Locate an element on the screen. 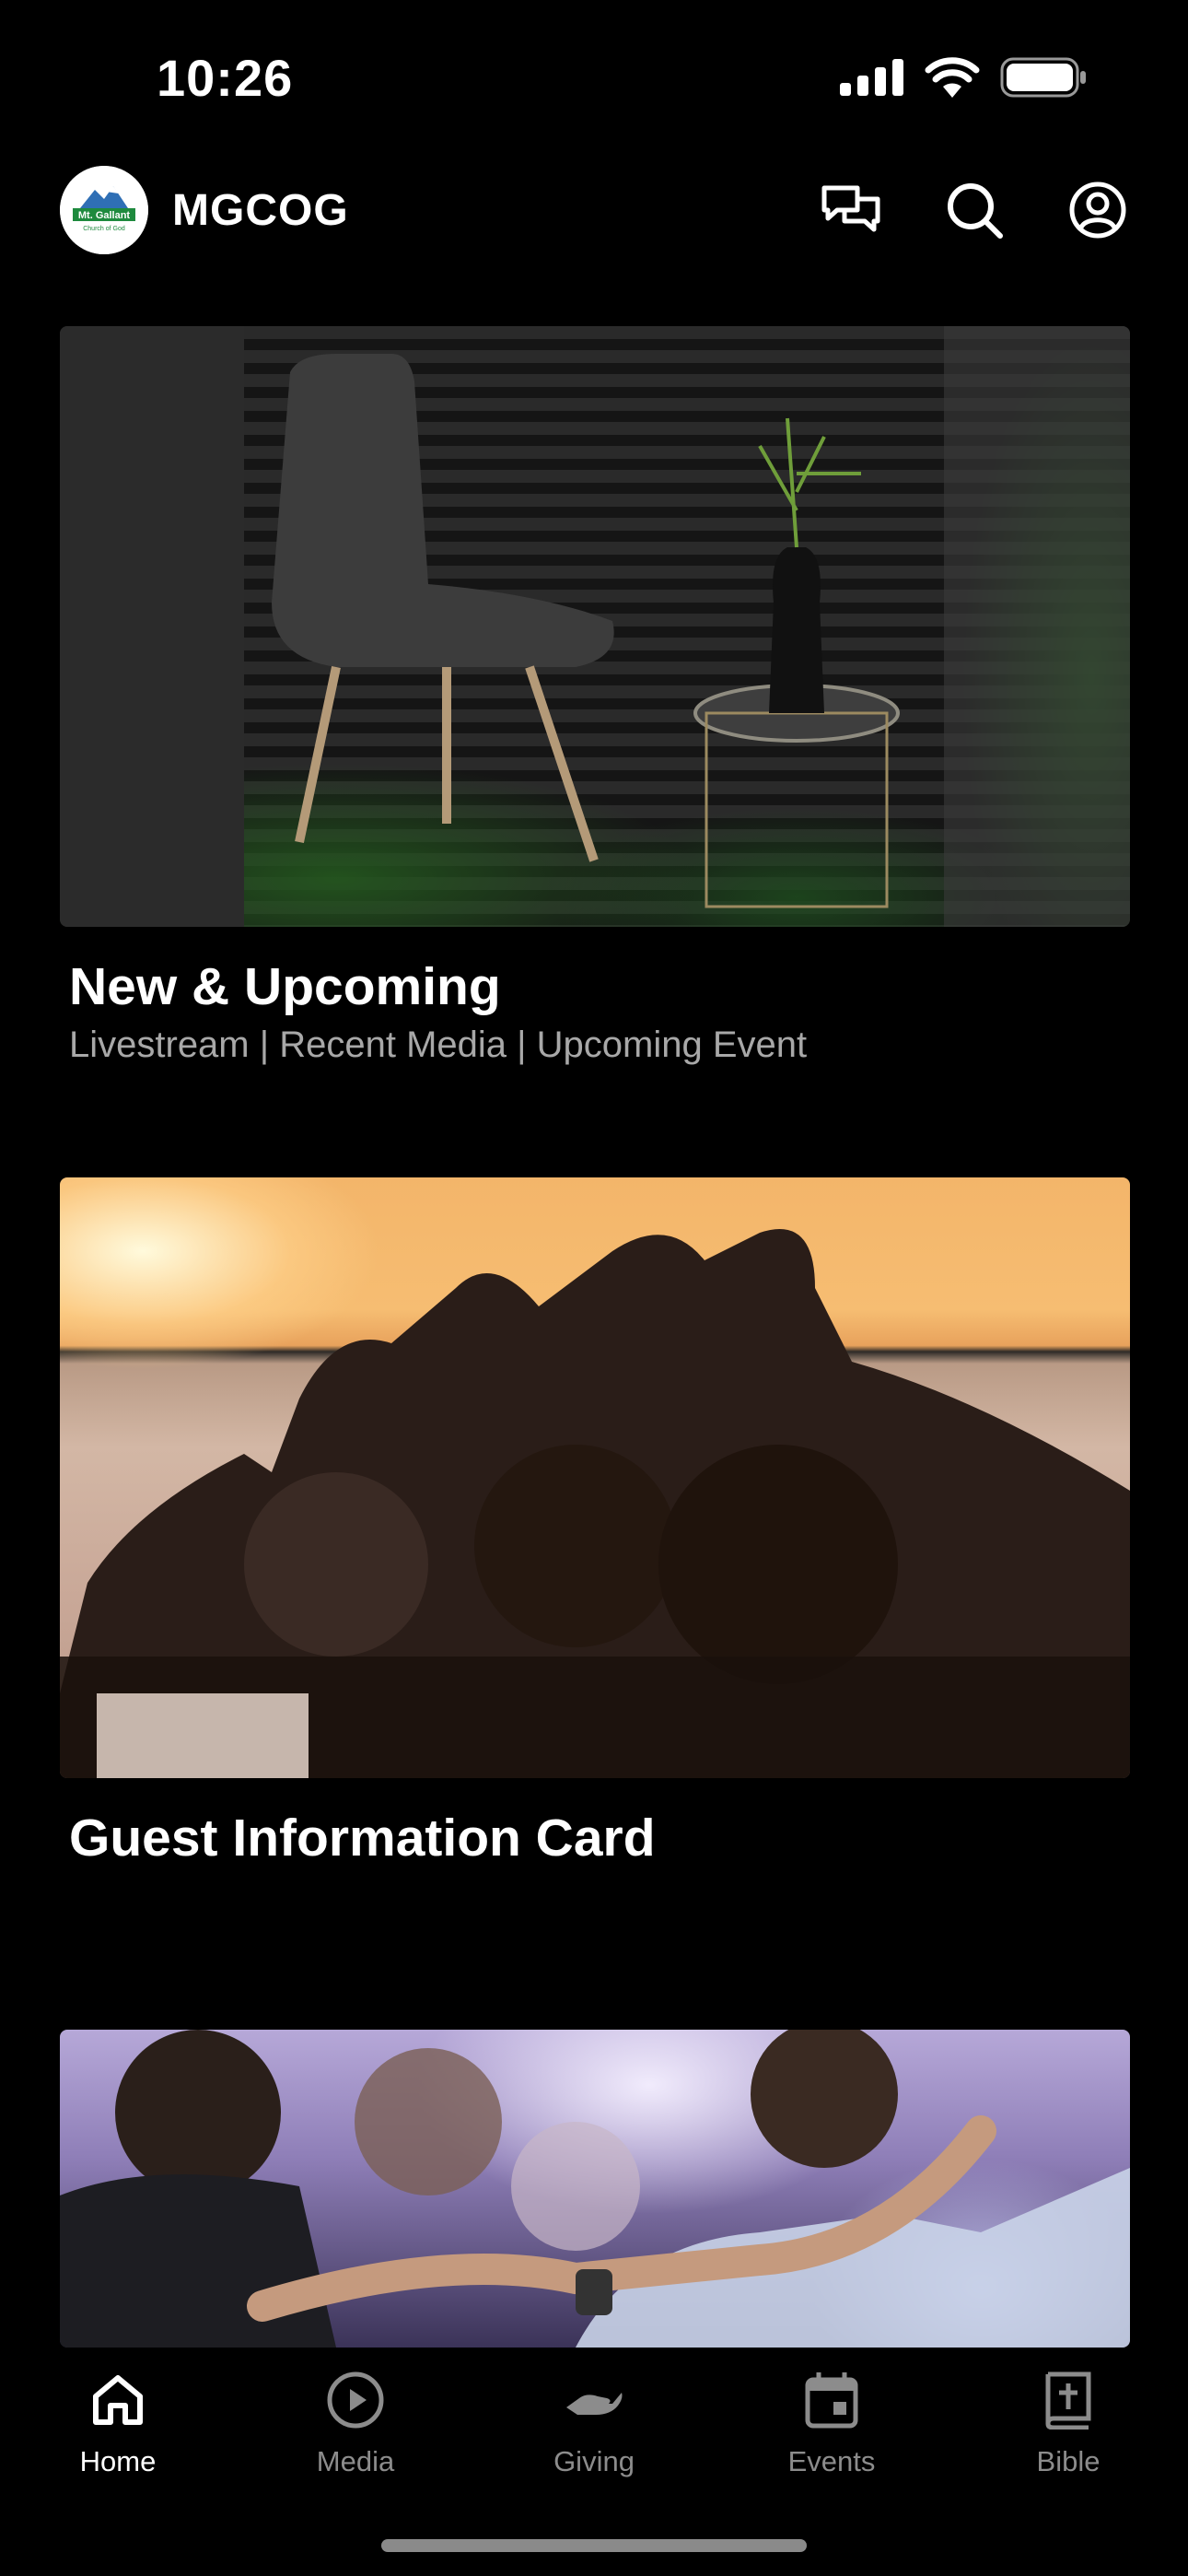 Image resolution: width=1188 pixels, height=2576 pixels. battery-icon is located at coordinates (1043, 79).